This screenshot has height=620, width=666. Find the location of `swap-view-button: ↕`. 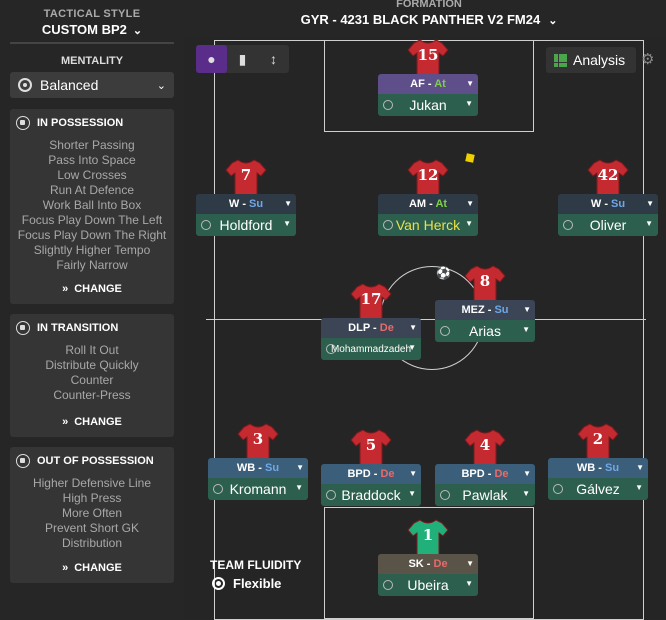

swap-view-button: ↕ is located at coordinates (273, 59).